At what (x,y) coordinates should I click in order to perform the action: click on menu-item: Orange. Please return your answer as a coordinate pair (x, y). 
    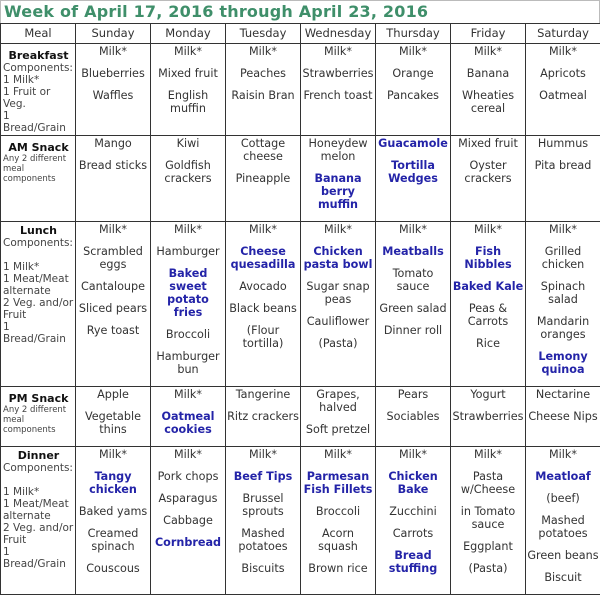
    Looking at the image, I should click on (413, 73).